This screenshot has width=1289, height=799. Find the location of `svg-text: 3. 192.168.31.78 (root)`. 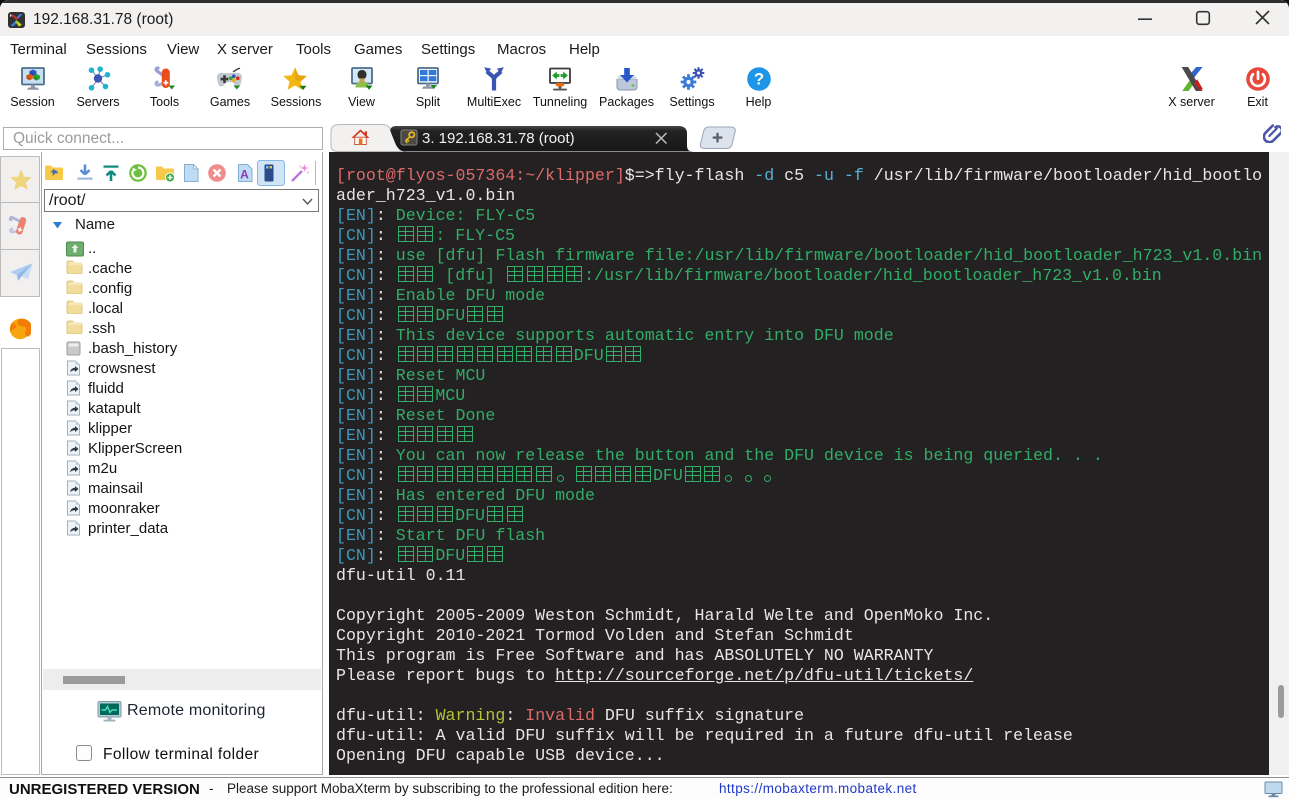

svg-text: 3. 192.168.31.78 (root) is located at coordinates (498, 138).